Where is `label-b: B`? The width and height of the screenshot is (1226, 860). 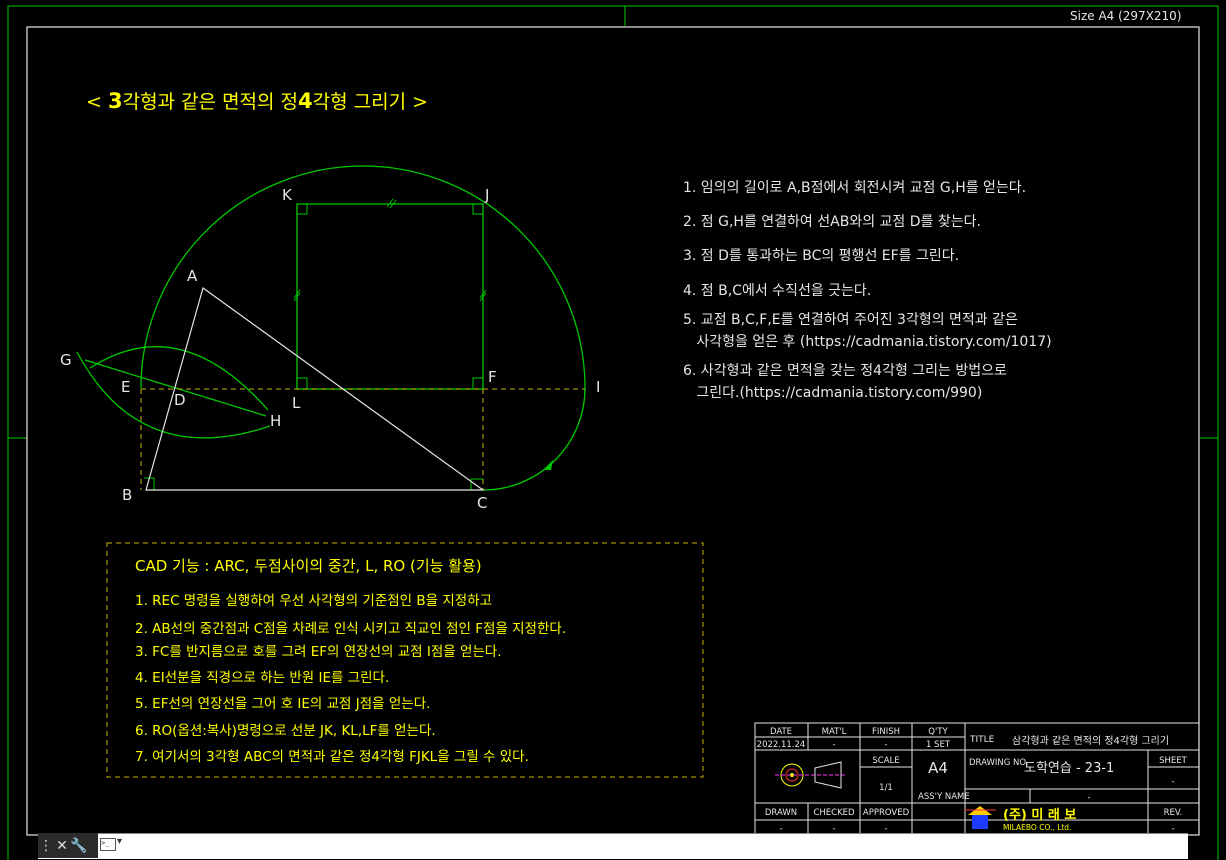
label-b: B is located at coordinates (127, 495).